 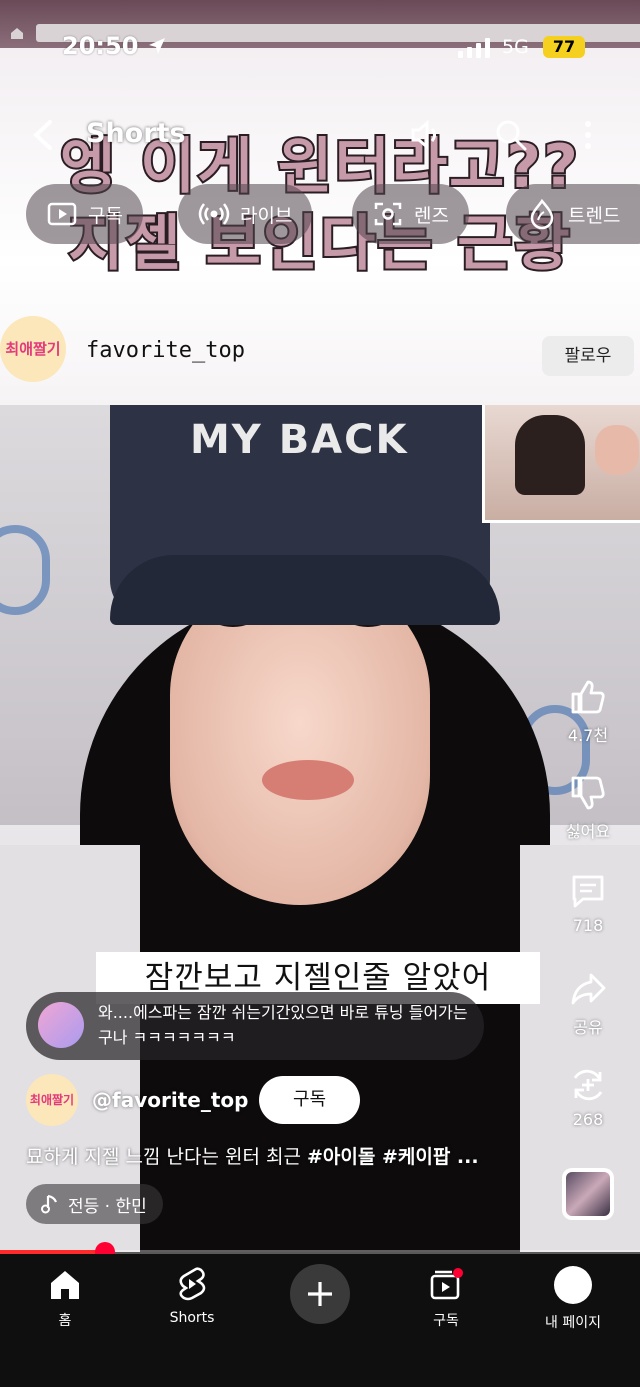 What do you see at coordinates (588, 1119) in the screenshot?
I see `remix-count: 268` at bounding box center [588, 1119].